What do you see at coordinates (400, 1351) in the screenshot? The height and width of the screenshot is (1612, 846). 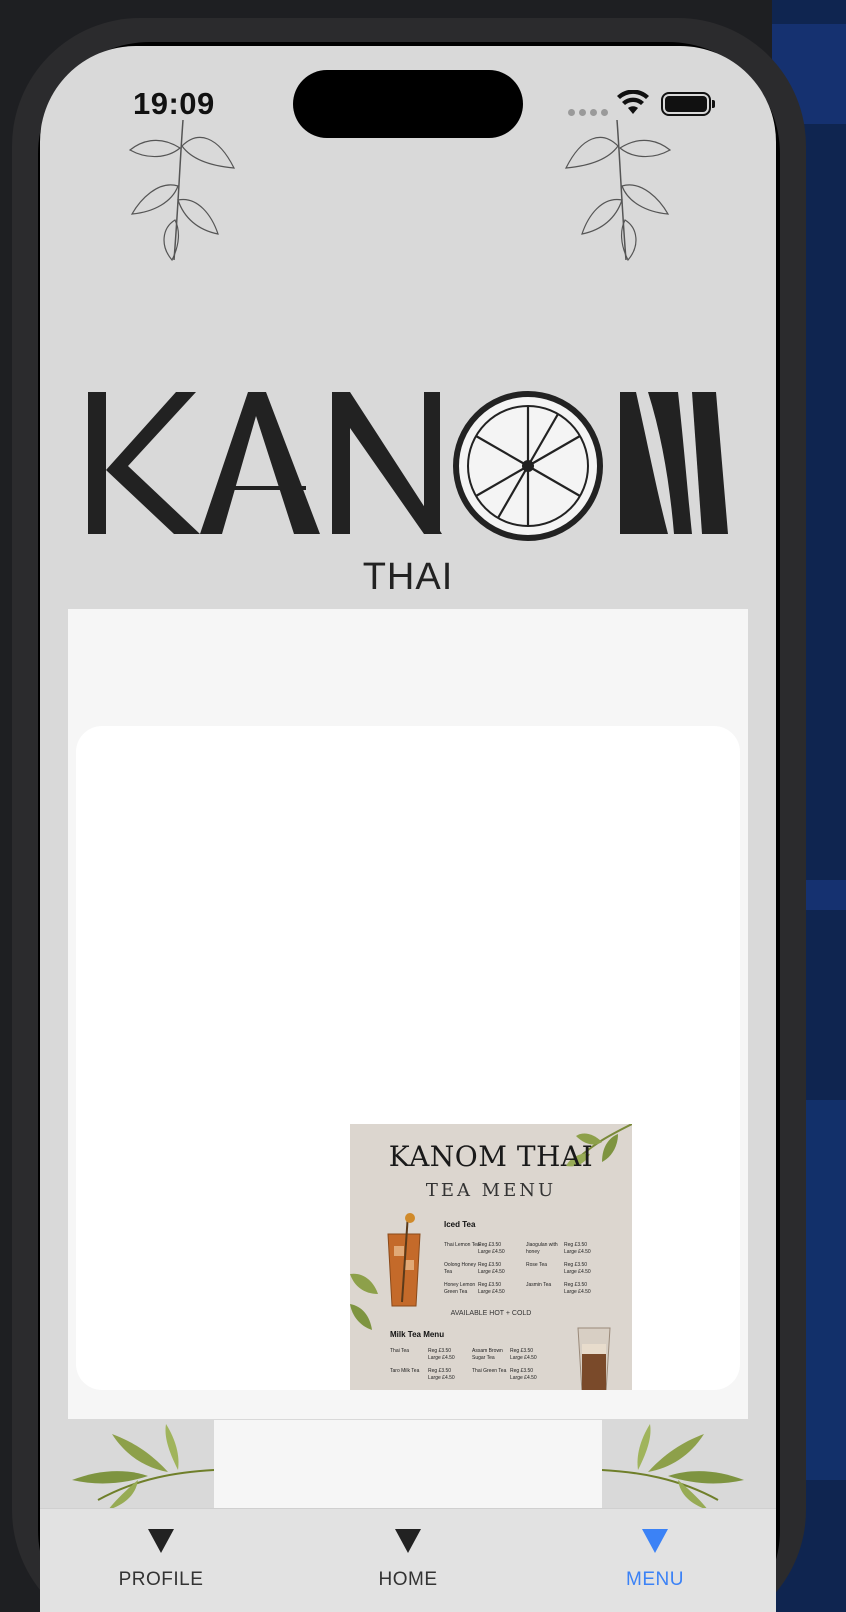 I see `menu-item: Thai Tea` at bounding box center [400, 1351].